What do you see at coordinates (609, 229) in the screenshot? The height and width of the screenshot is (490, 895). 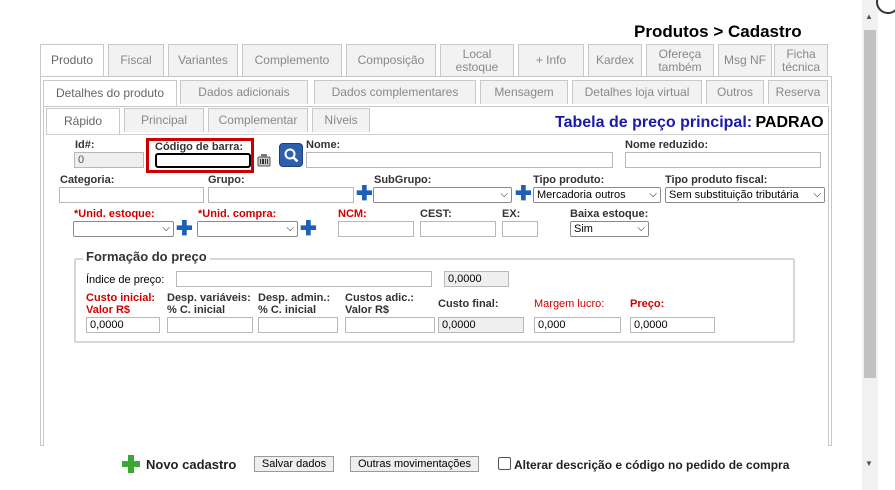 I see `baixa-estoque-select: Sim ⌵` at bounding box center [609, 229].